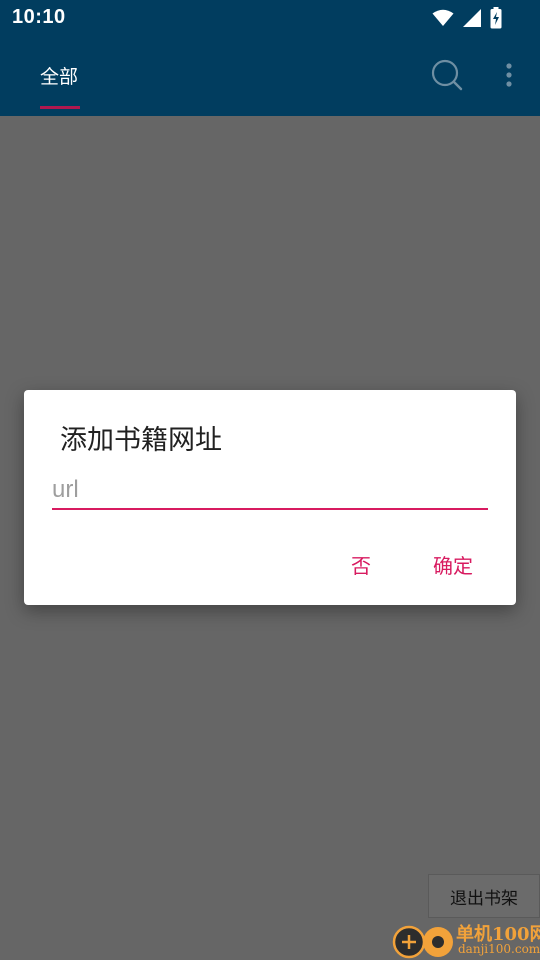 This screenshot has height=960, width=540. Describe the element at coordinates (39, 17) in the screenshot. I see `status-time: 10:10` at that location.